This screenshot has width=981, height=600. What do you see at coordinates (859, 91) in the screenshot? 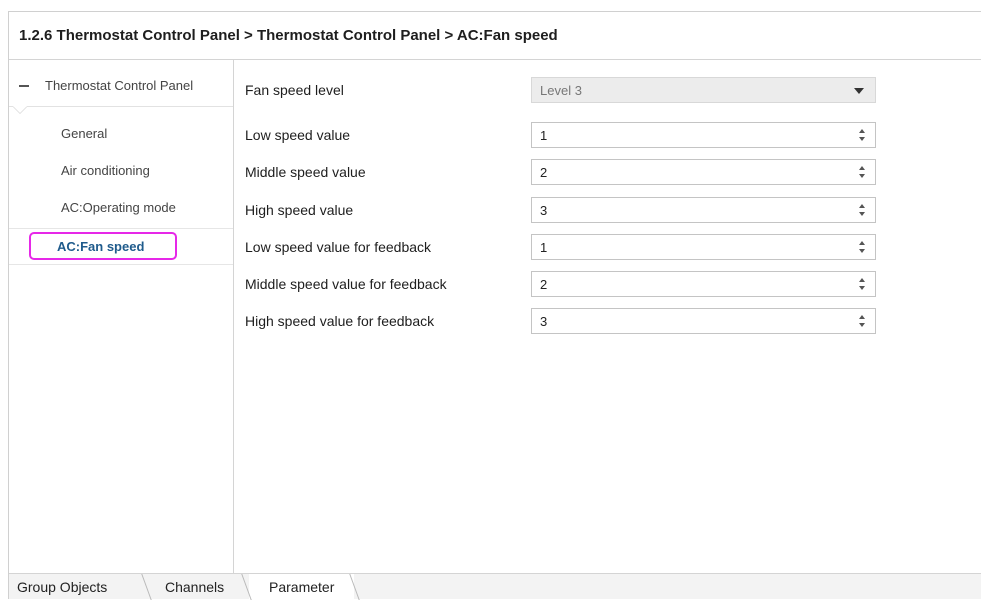
I see `chevron-down-icon` at bounding box center [859, 91].